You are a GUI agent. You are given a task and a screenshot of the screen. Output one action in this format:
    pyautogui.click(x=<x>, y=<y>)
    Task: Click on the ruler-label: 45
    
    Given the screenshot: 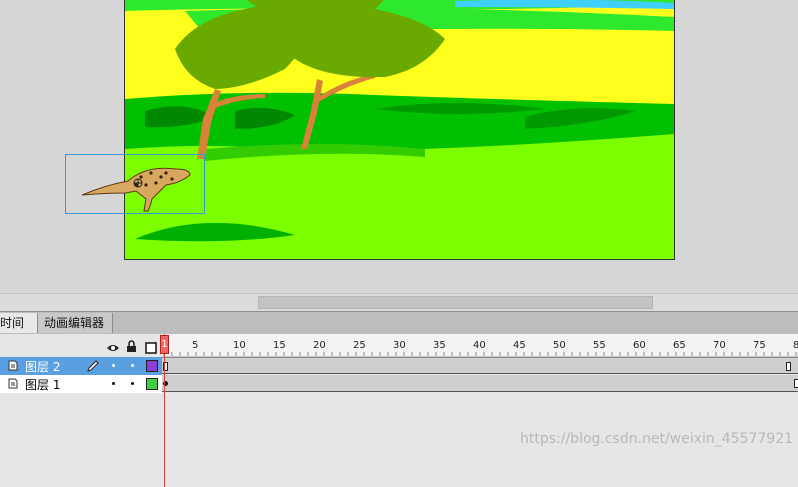 What is the action you would take?
    pyautogui.click(x=519, y=345)
    